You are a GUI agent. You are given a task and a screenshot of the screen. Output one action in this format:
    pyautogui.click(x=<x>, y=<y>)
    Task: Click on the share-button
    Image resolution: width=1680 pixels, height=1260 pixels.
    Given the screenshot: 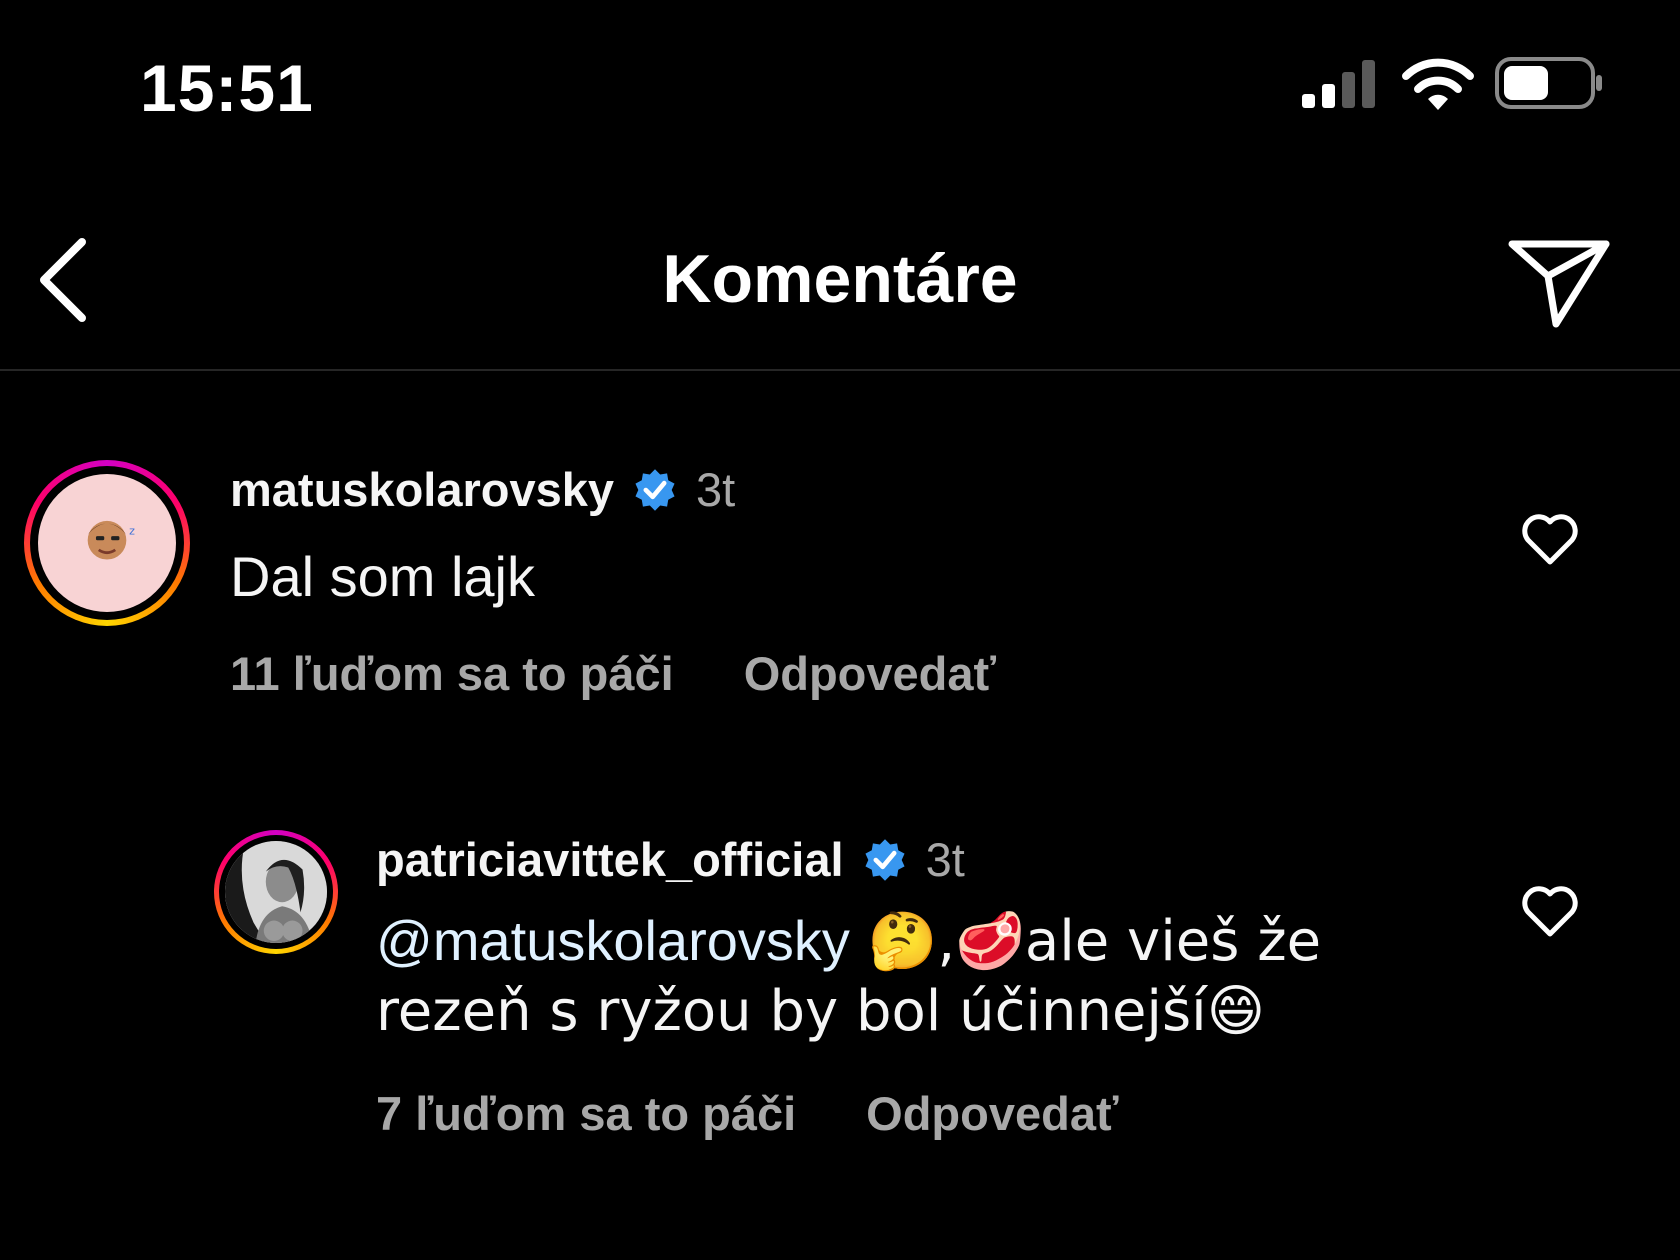 What is the action you would take?
    pyautogui.click(x=1559, y=279)
    